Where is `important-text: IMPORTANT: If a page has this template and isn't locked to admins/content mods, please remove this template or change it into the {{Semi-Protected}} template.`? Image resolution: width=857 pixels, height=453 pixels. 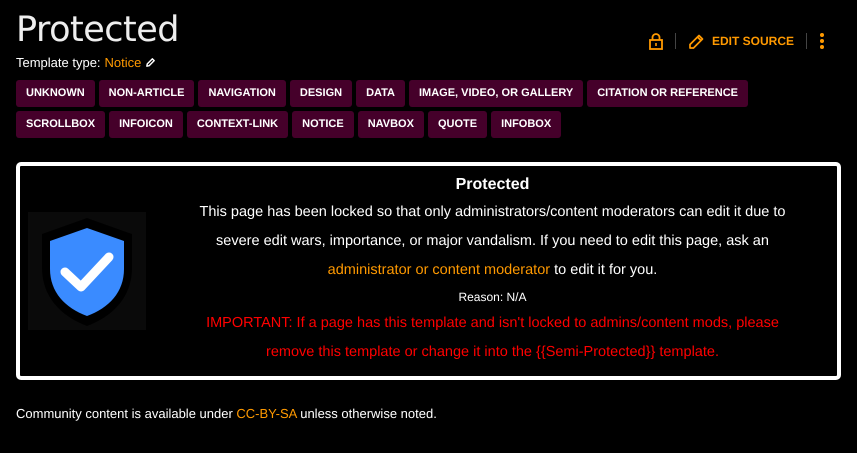
important-text: IMPORTANT: If a page has this template and isn't locked to admins/content mods, please remove this template or change it into the {{Semi-Protected}} template. is located at coordinates (492, 338).